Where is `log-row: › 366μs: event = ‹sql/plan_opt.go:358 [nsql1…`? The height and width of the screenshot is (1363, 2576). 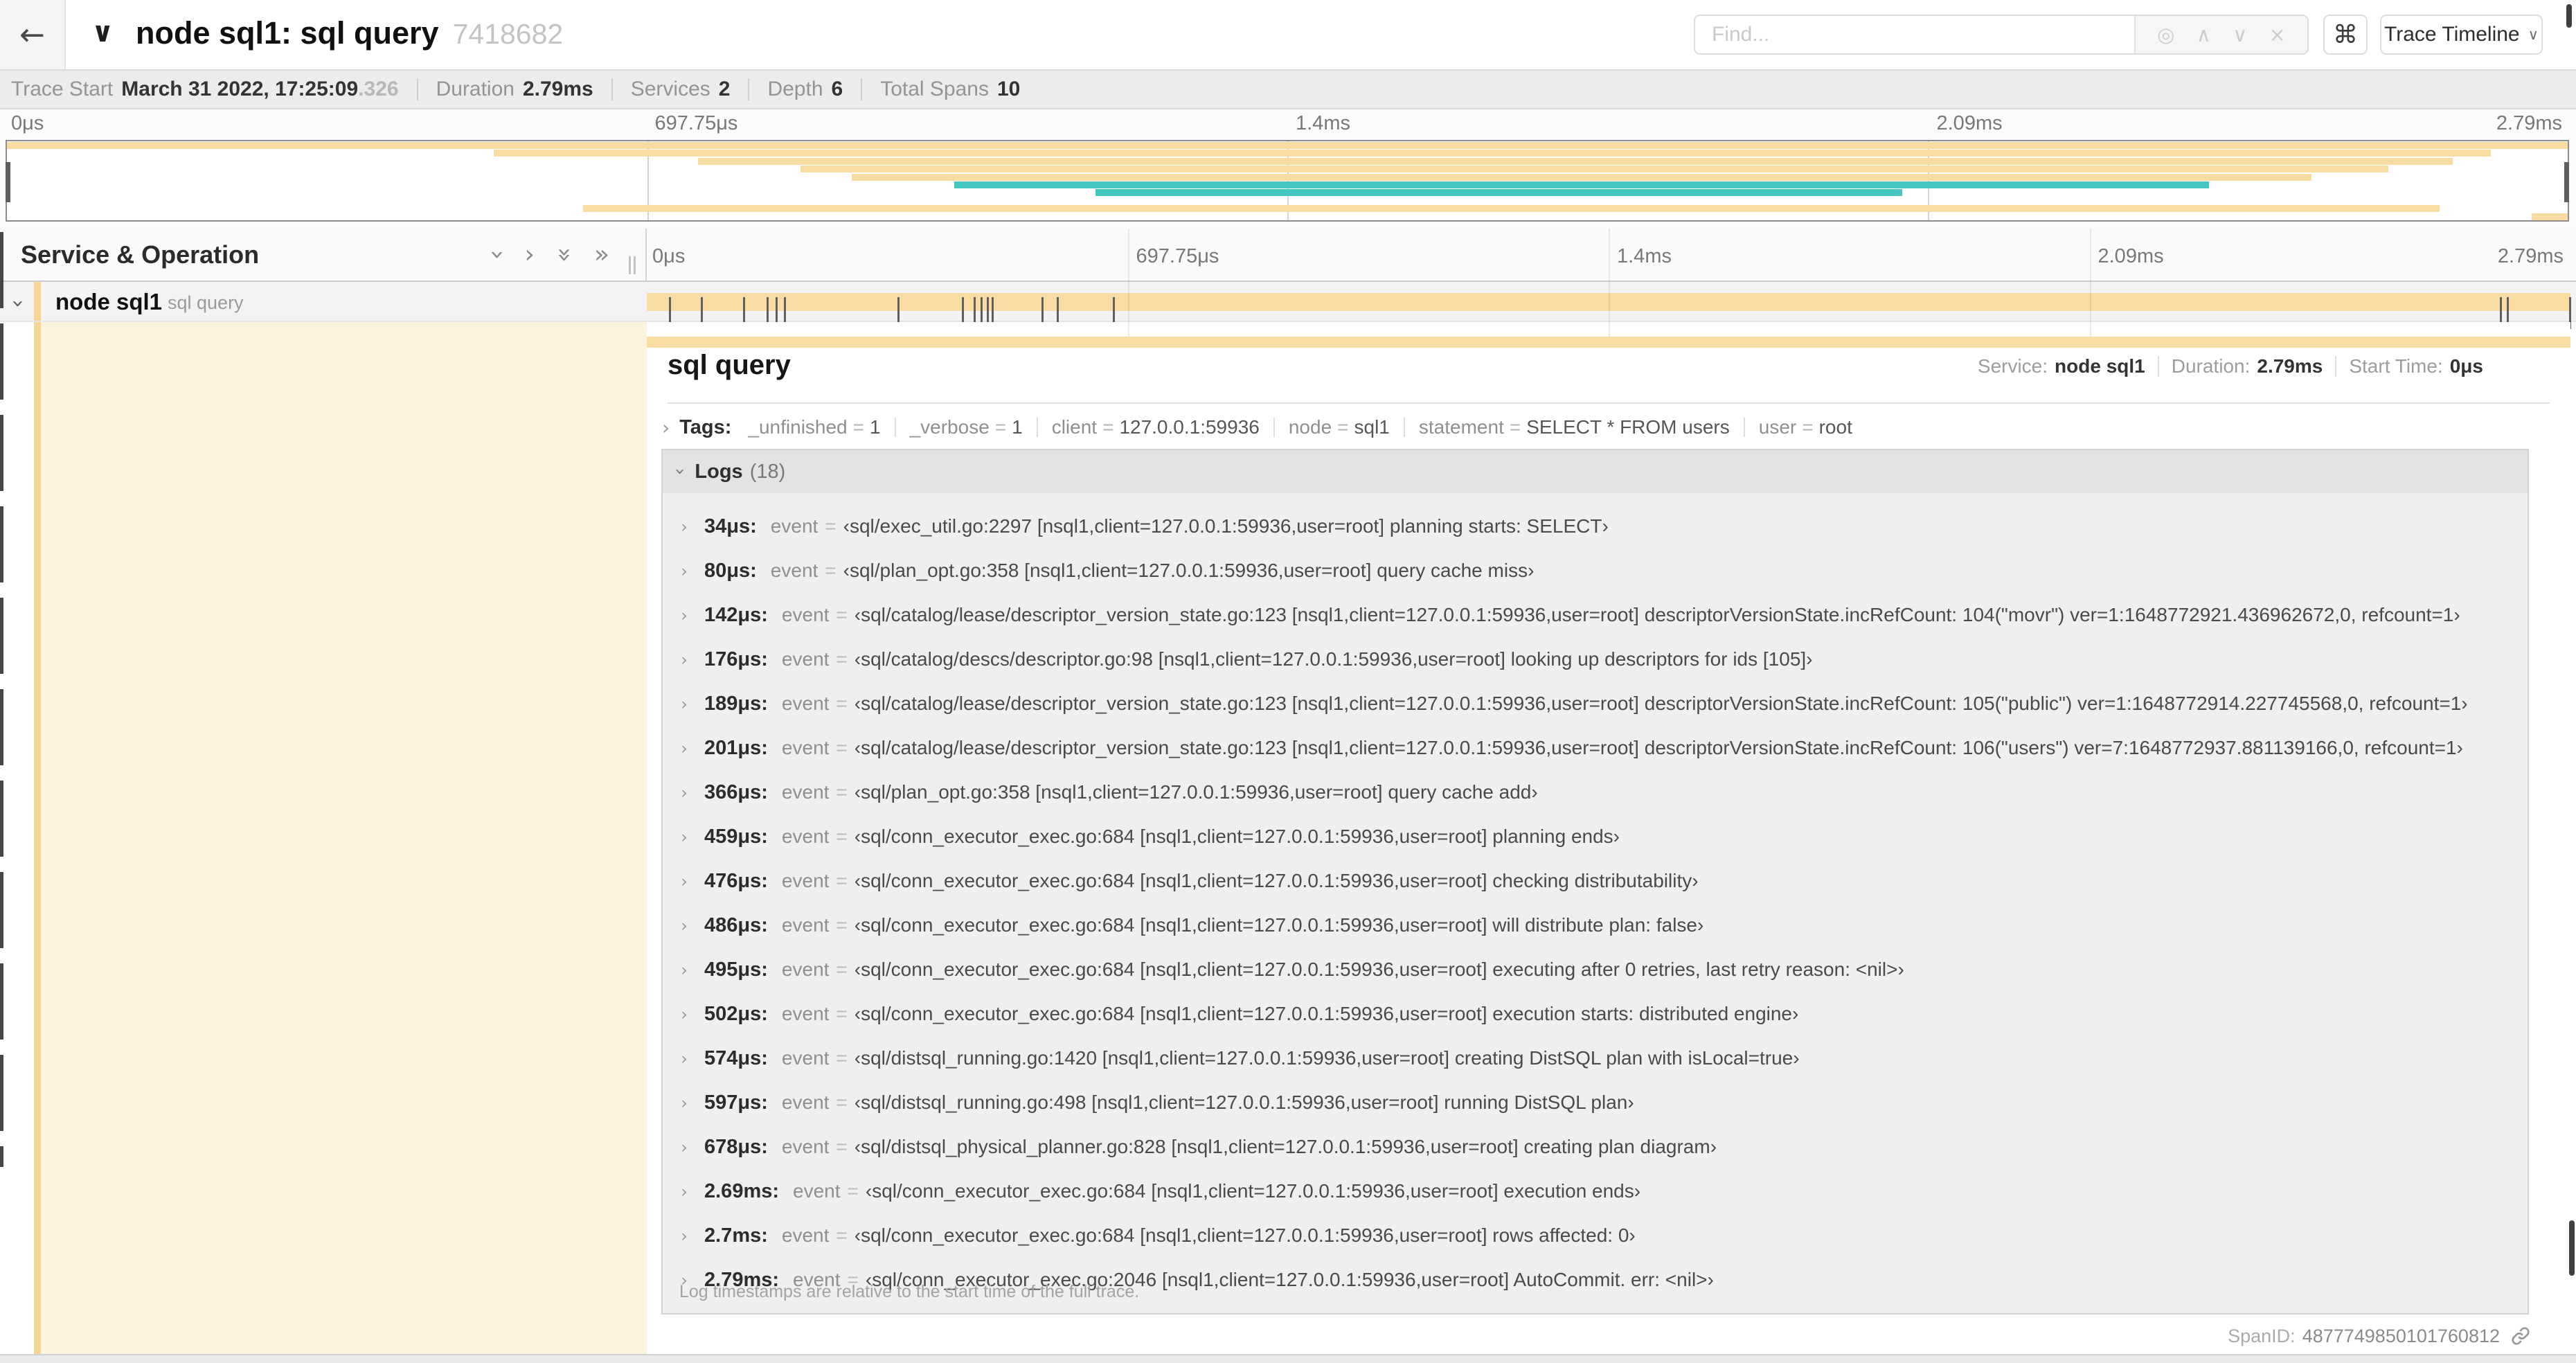 log-row: › 366μs: event = ‹sql/plan_opt.go:358 [nsql1… is located at coordinates (1596, 792).